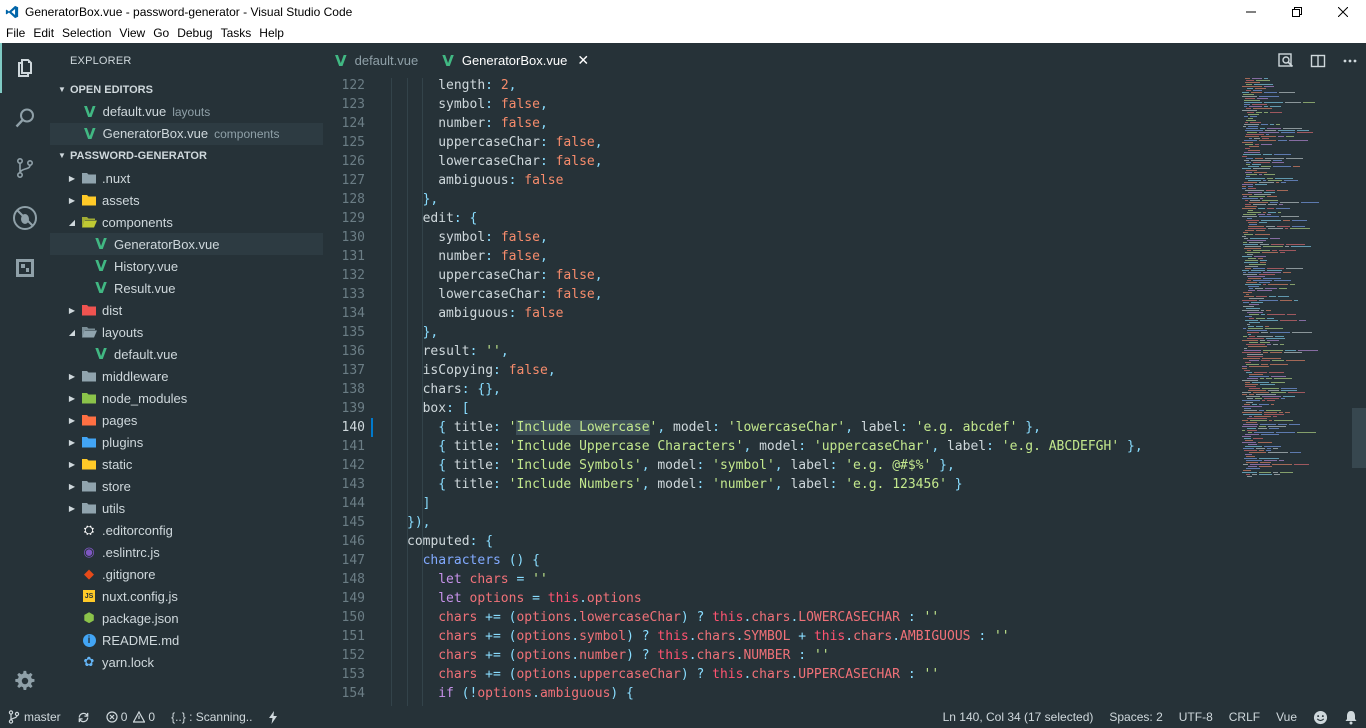 This screenshot has height=728, width=1366. What do you see at coordinates (211, 717) in the screenshot?
I see `scanning-status: {..} : Scanning..` at bounding box center [211, 717].